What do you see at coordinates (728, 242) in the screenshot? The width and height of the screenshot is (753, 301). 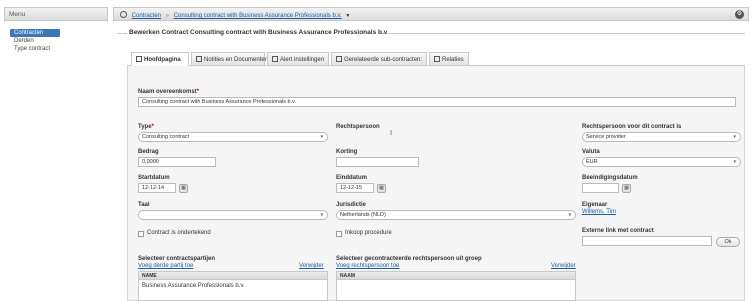 I see `ok-button: Ok` at bounding box center [728, 242].